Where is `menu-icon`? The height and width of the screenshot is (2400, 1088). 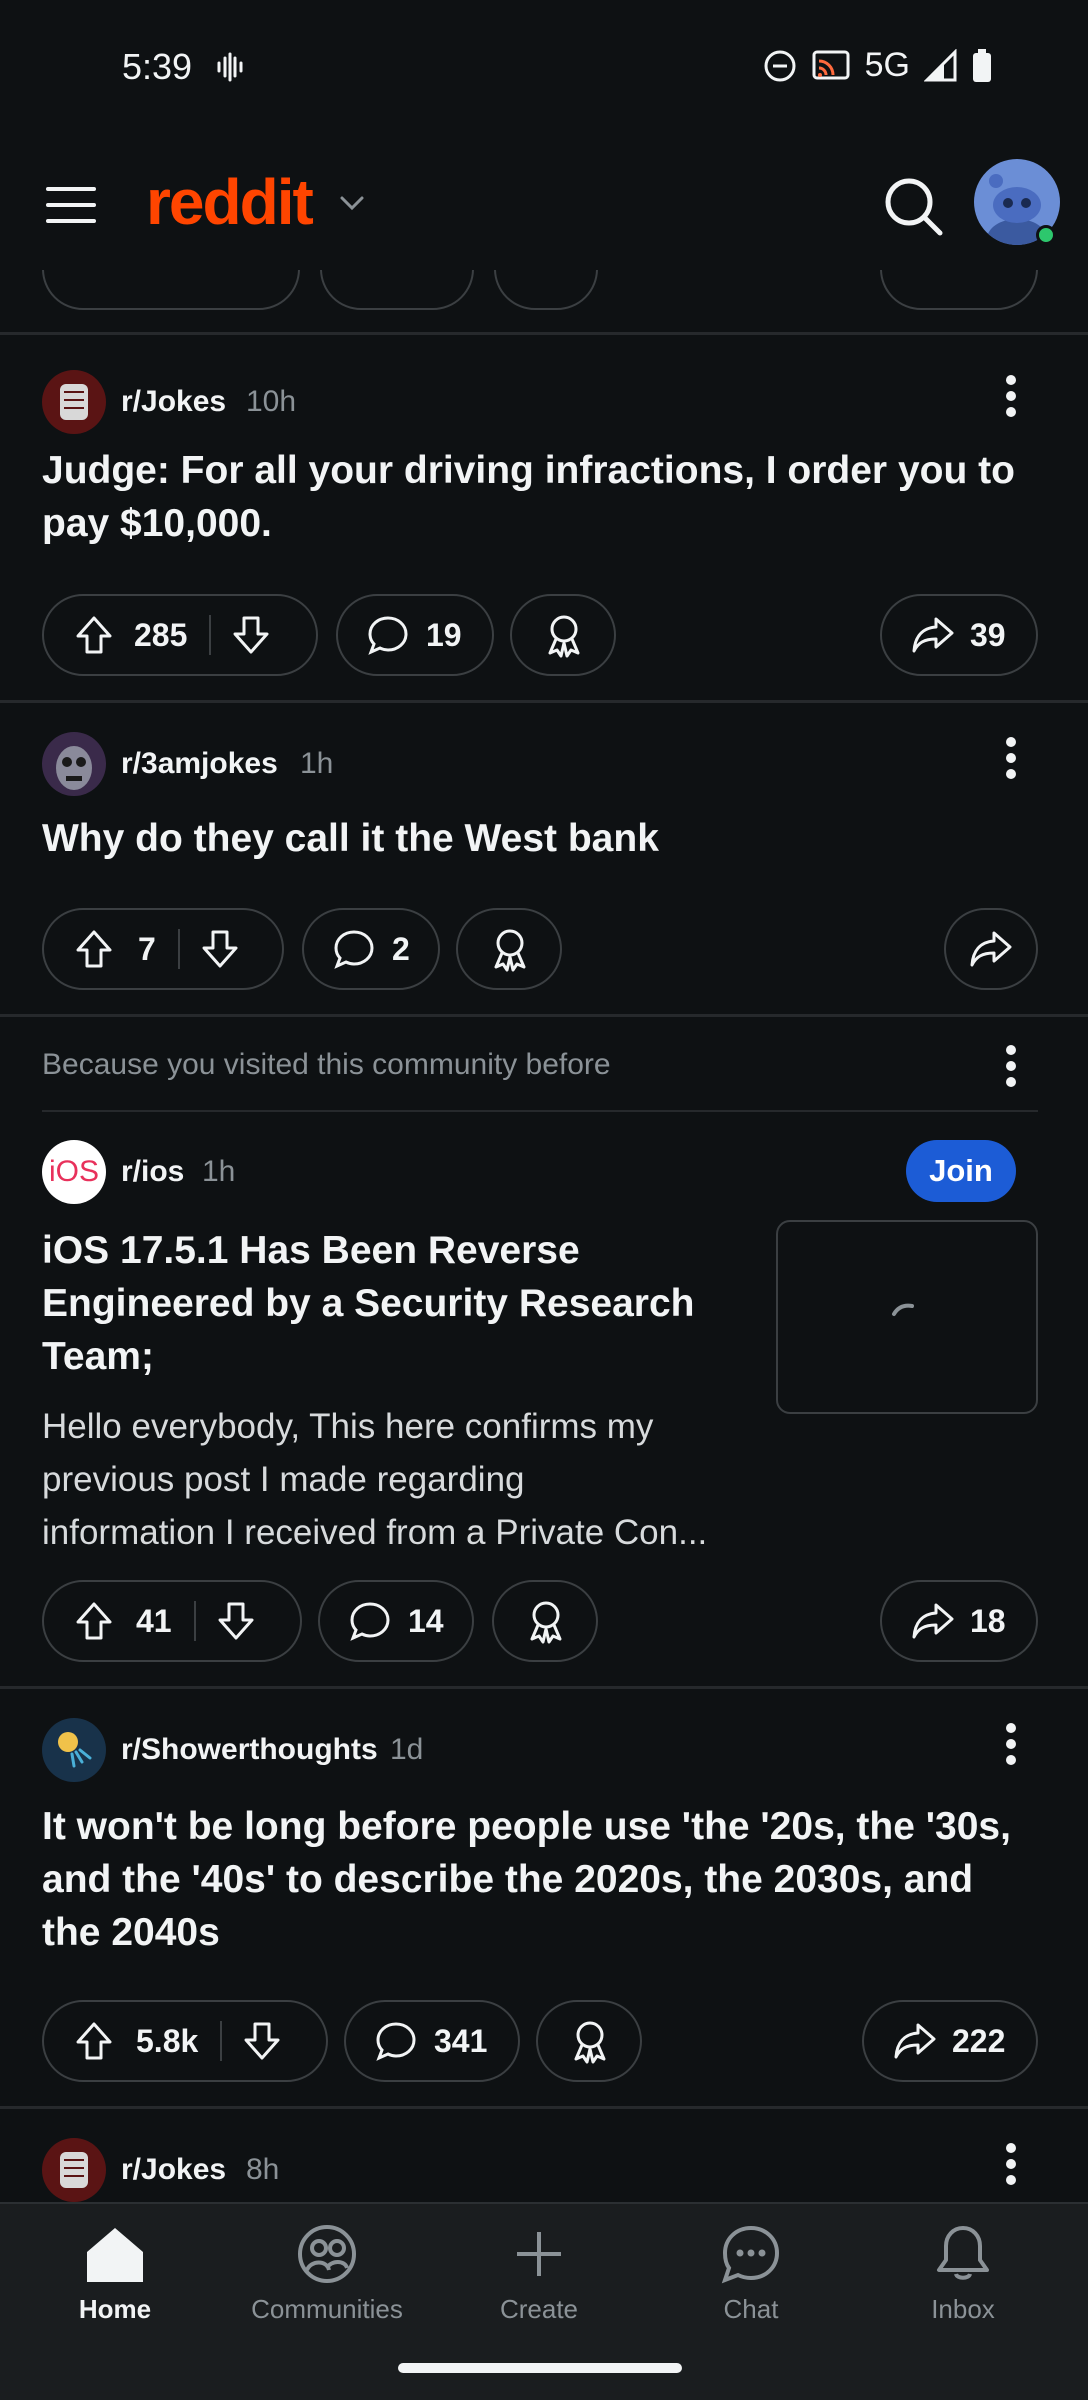 menu-icon is located at coordinates (71, 205).